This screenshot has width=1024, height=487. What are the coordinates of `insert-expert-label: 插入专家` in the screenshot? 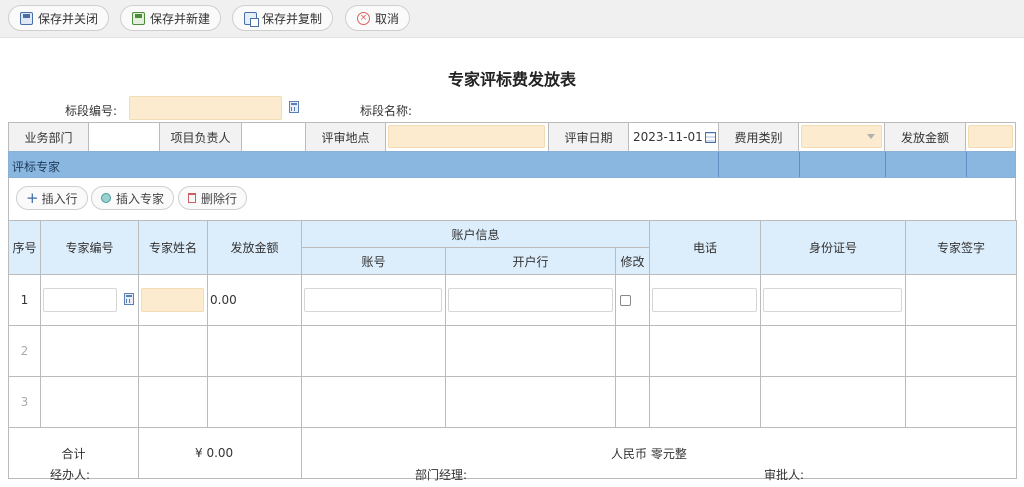 It's located at (140, 198).